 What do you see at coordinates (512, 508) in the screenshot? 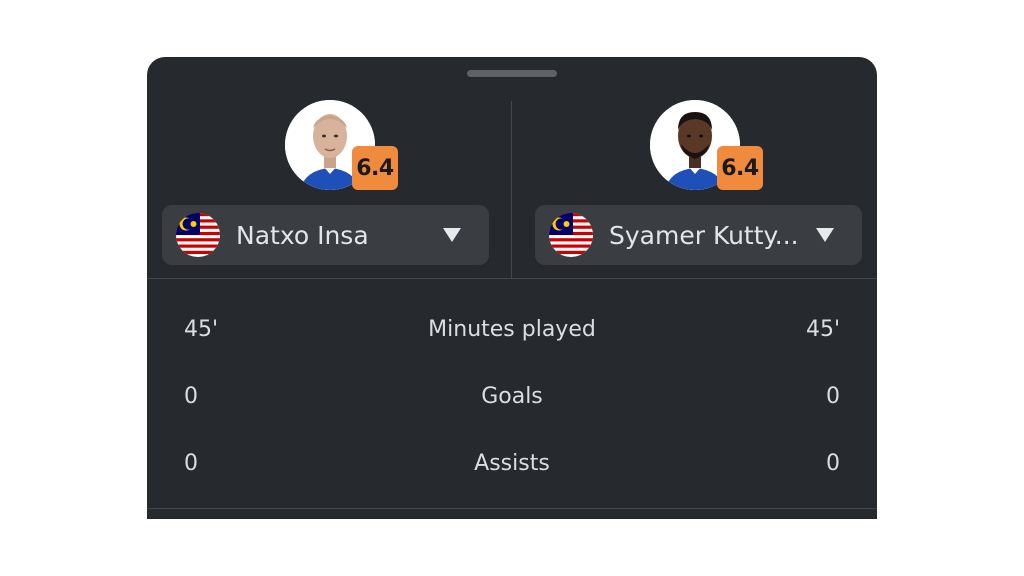
I see `footer-divider` at bounding box center [512, 508].